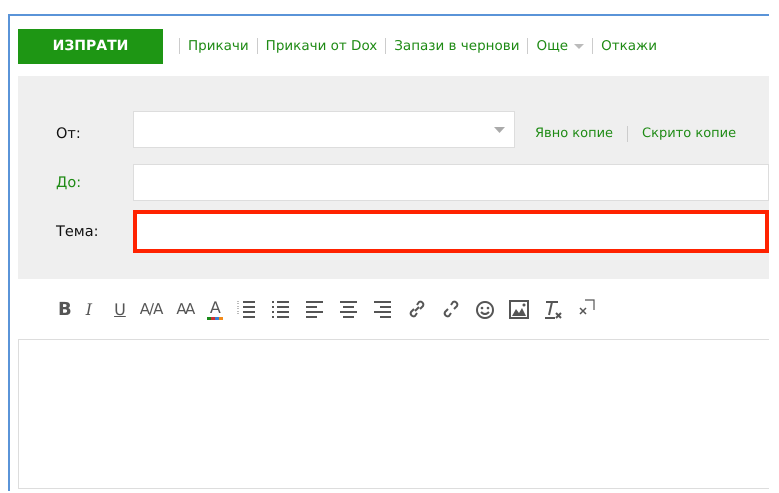 Image resolution: width=779 pixels, height=493 pixels. What do you see at coordinates (89, 309) in the screenshot?
I see `italic-button: I` at bounding box center [89, 309].